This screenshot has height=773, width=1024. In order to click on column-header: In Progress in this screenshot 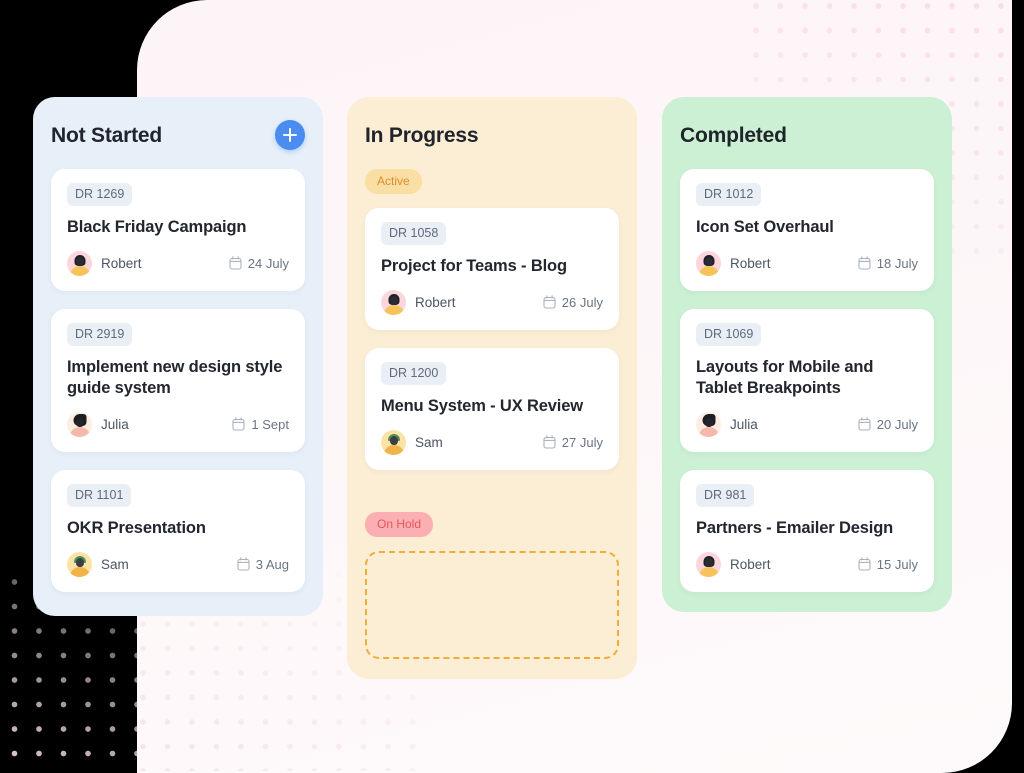, I will do `click(492, 135)`.